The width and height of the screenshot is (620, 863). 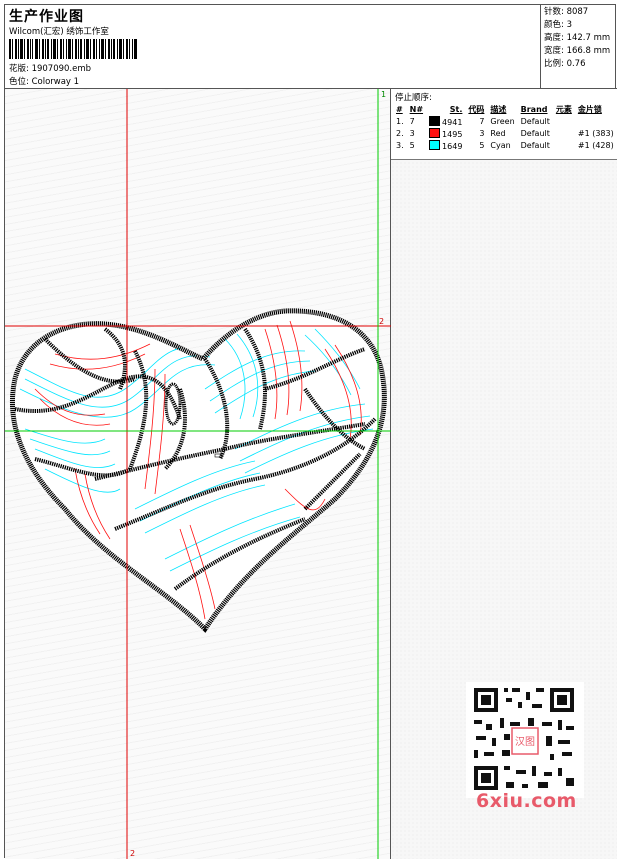 What do you see at coordinates (384, 94) in the screenshot?
I see `guide-label-green: 1` at bounding box center [384, 94].